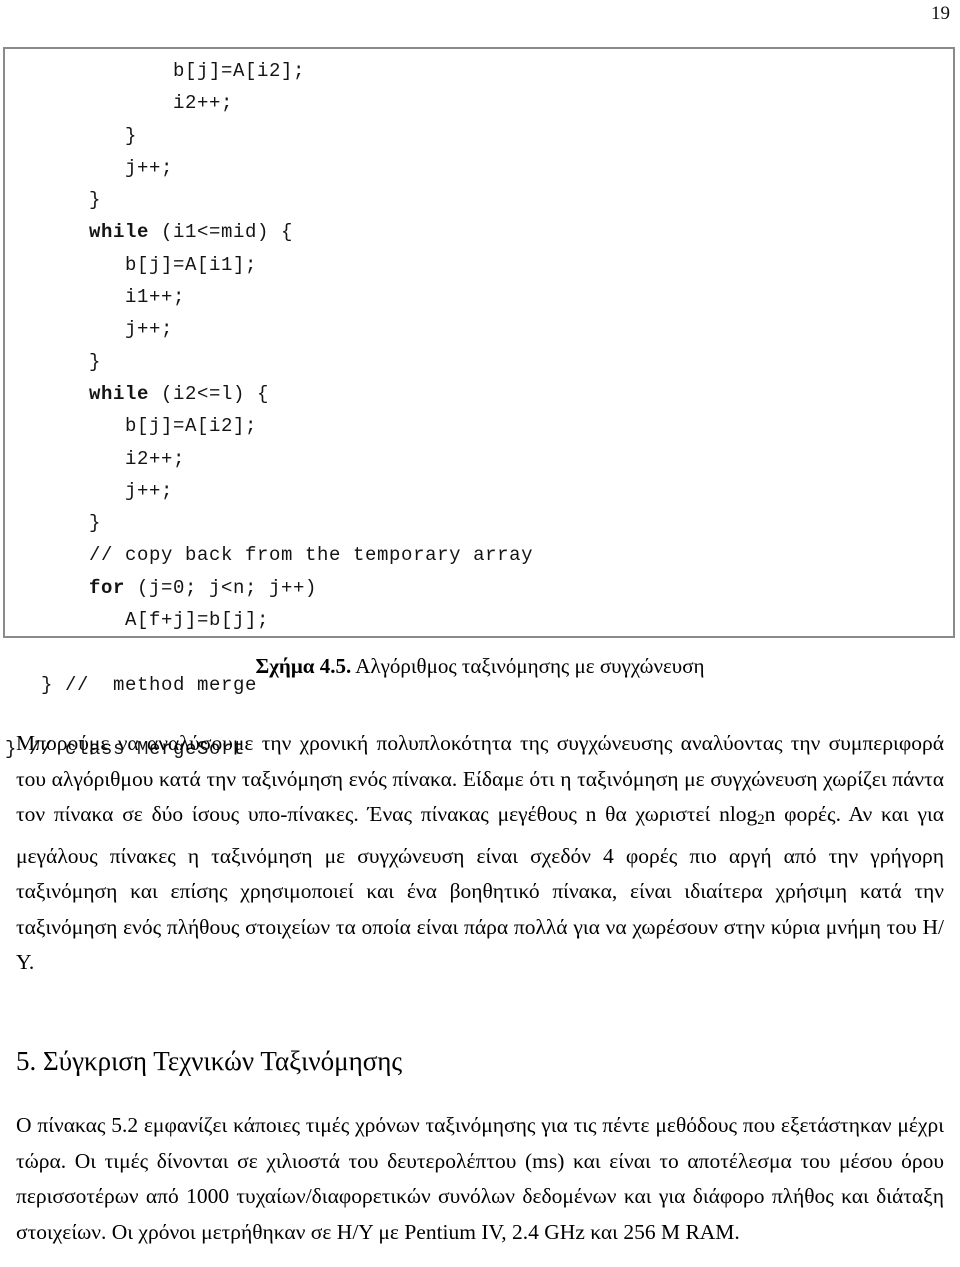 This screenshot has height=1267, width=960. I want to click on code-line: A[f+j]=b[j];, so click(137, 620).